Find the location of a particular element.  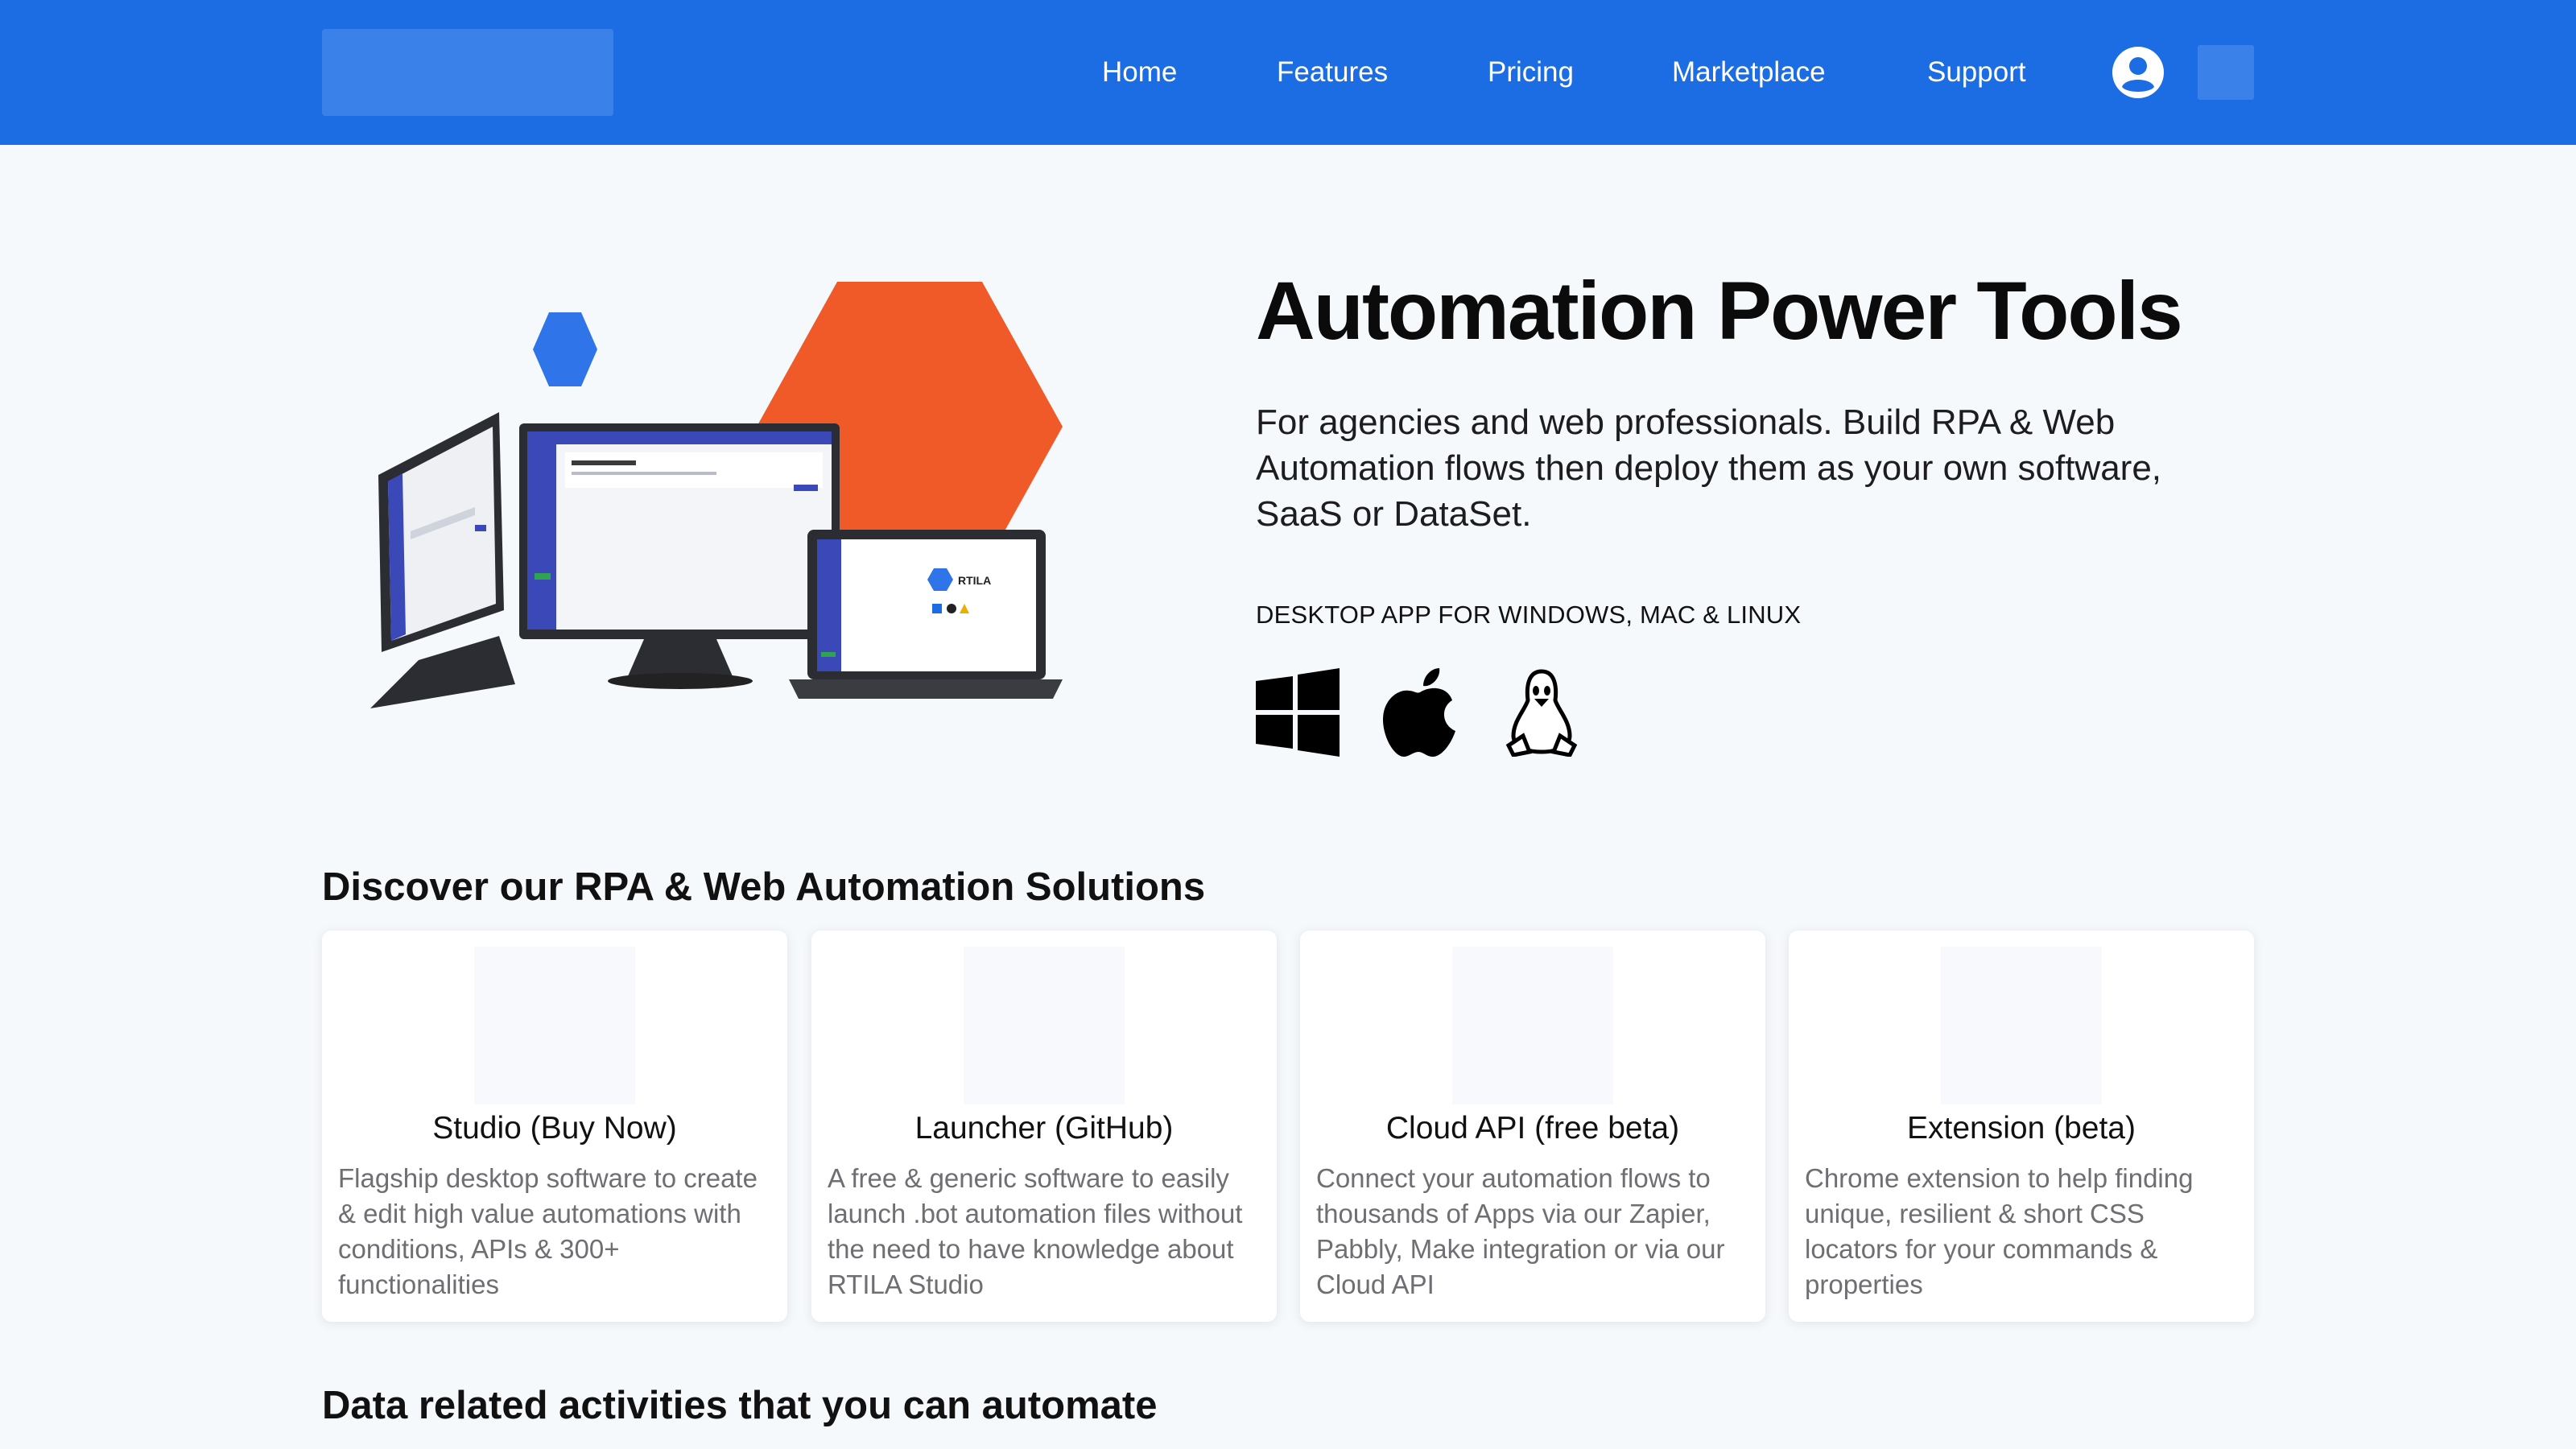

nav-link-marketplace: Marketplace is located at coordinates (1749, 72).